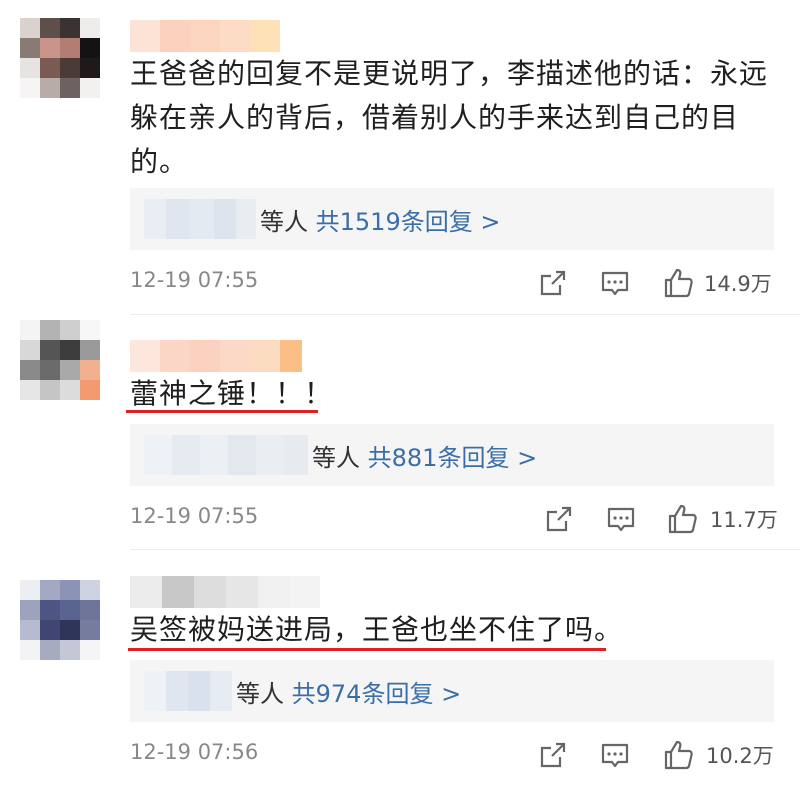 The image size is (800, 785). I want to click on like-count: 10.2万, so click(740, 756).